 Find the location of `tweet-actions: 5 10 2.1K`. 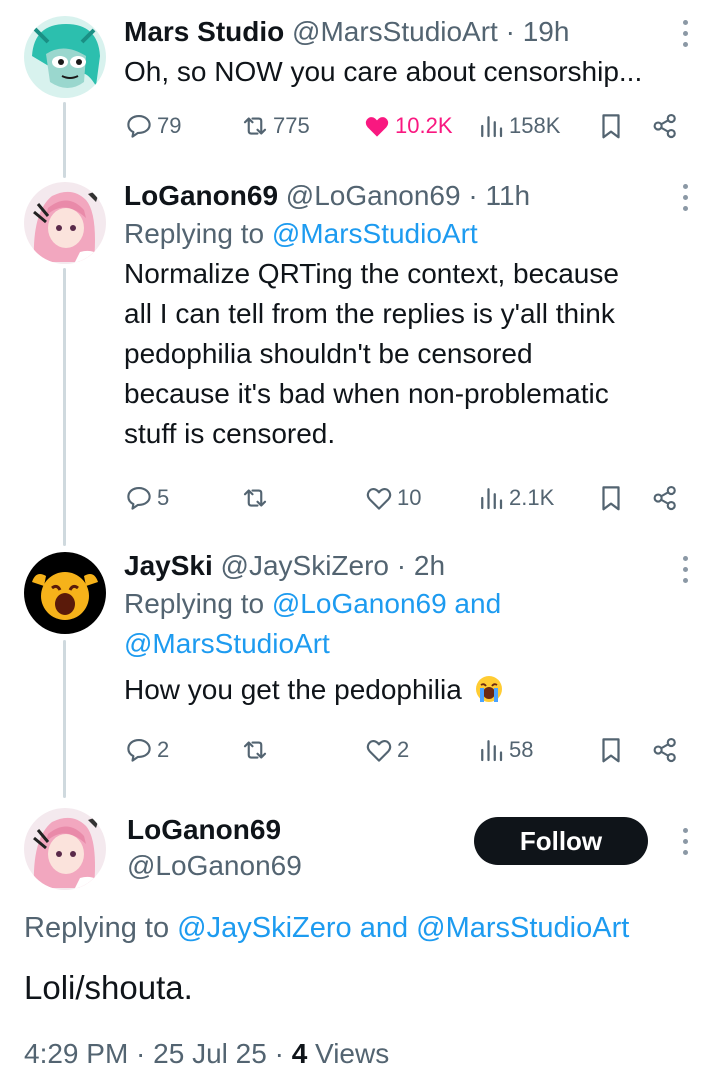

tweet-actions: 5 10 2.1K is located at coordinates (404, 498).